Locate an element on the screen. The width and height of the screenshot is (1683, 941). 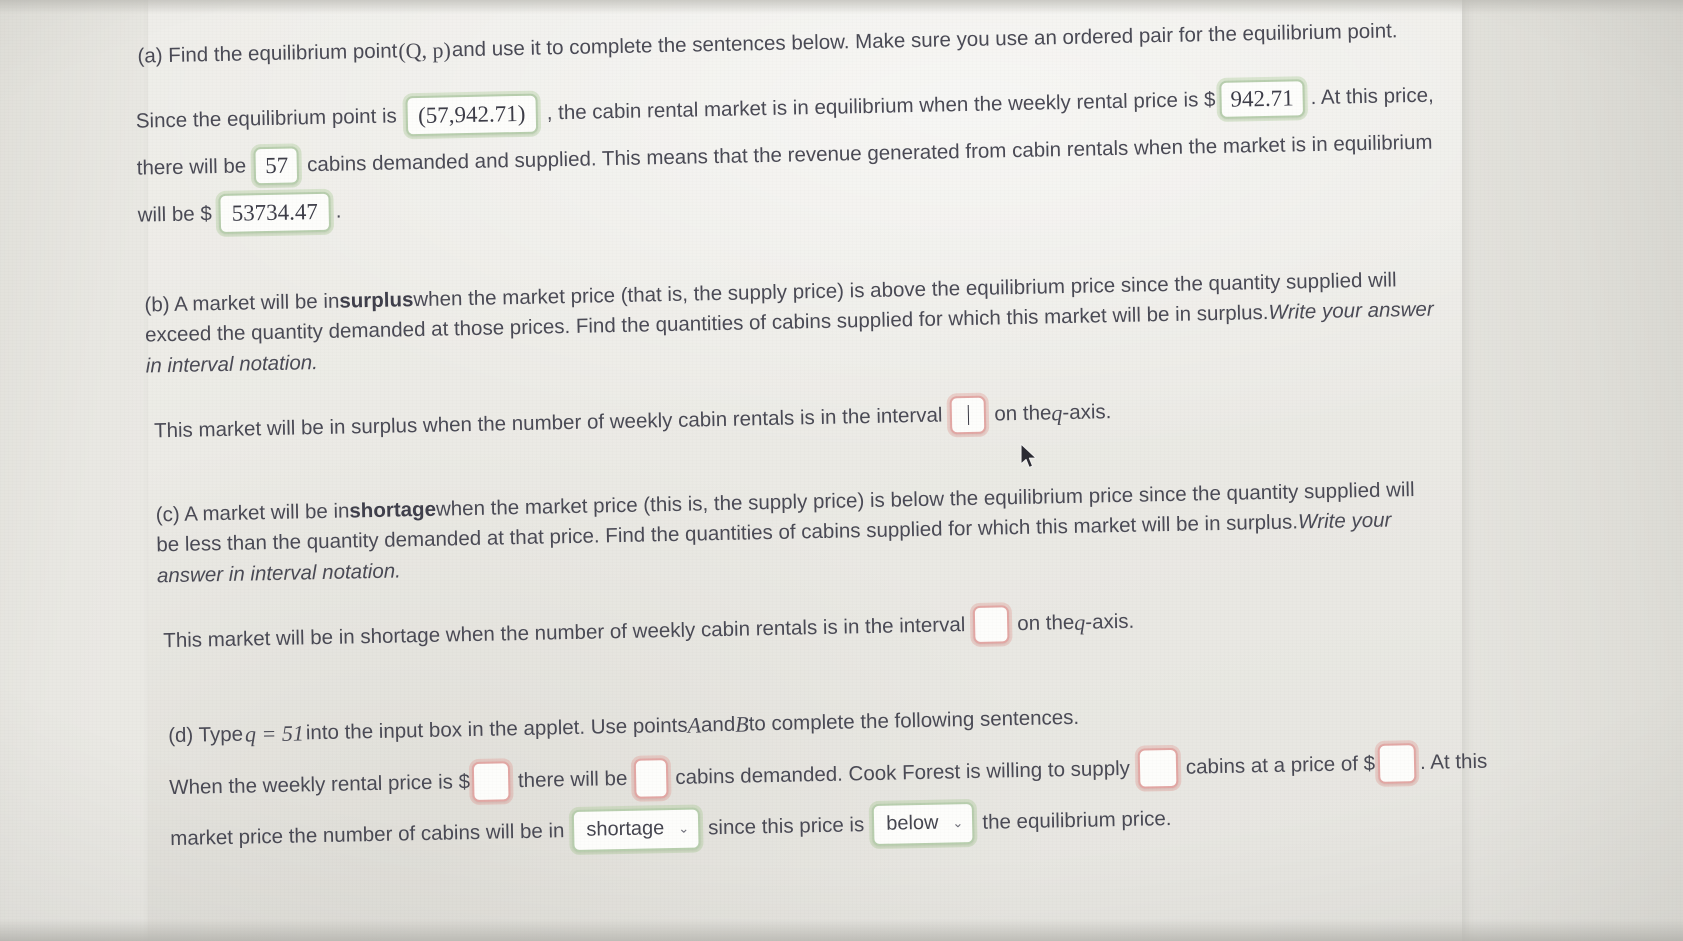
part-b-italic-3: in interval notation. is located at coordinates (232, 364).